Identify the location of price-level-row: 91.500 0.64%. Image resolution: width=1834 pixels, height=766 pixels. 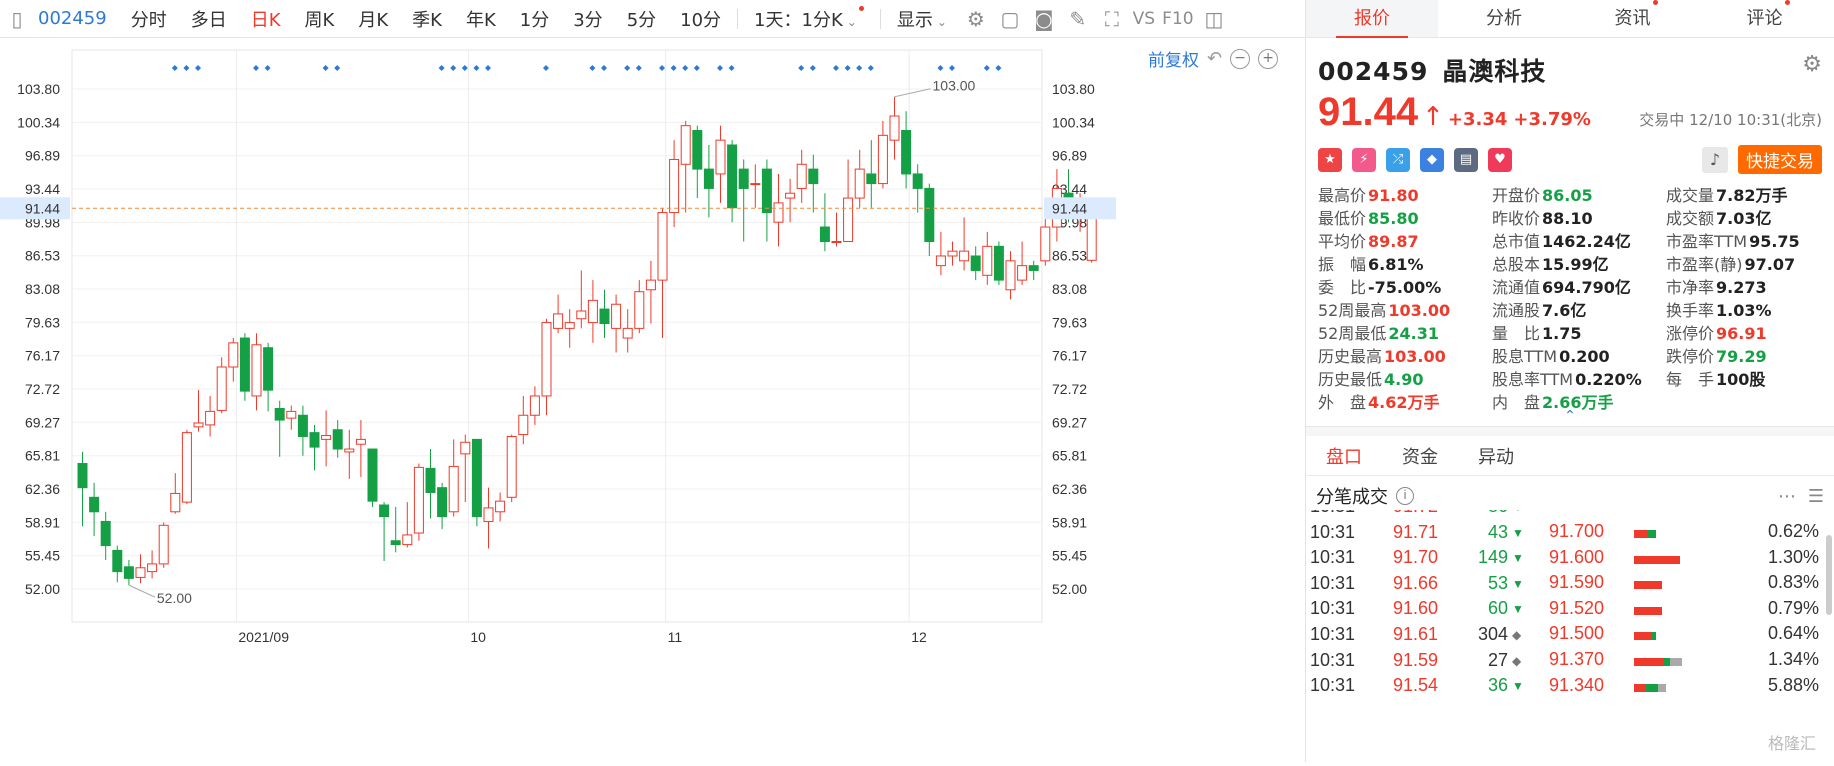
(1570, 635).